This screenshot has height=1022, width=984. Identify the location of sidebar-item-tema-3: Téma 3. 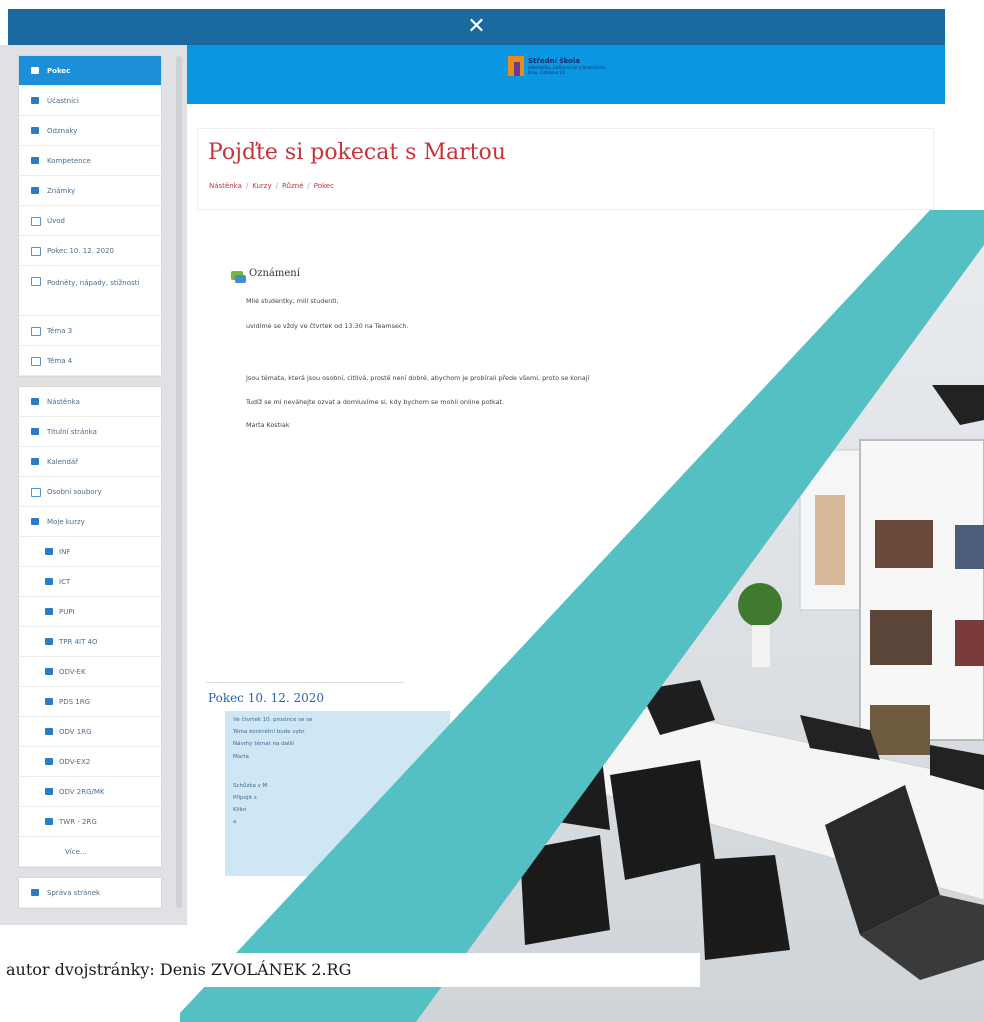
(90, 331).